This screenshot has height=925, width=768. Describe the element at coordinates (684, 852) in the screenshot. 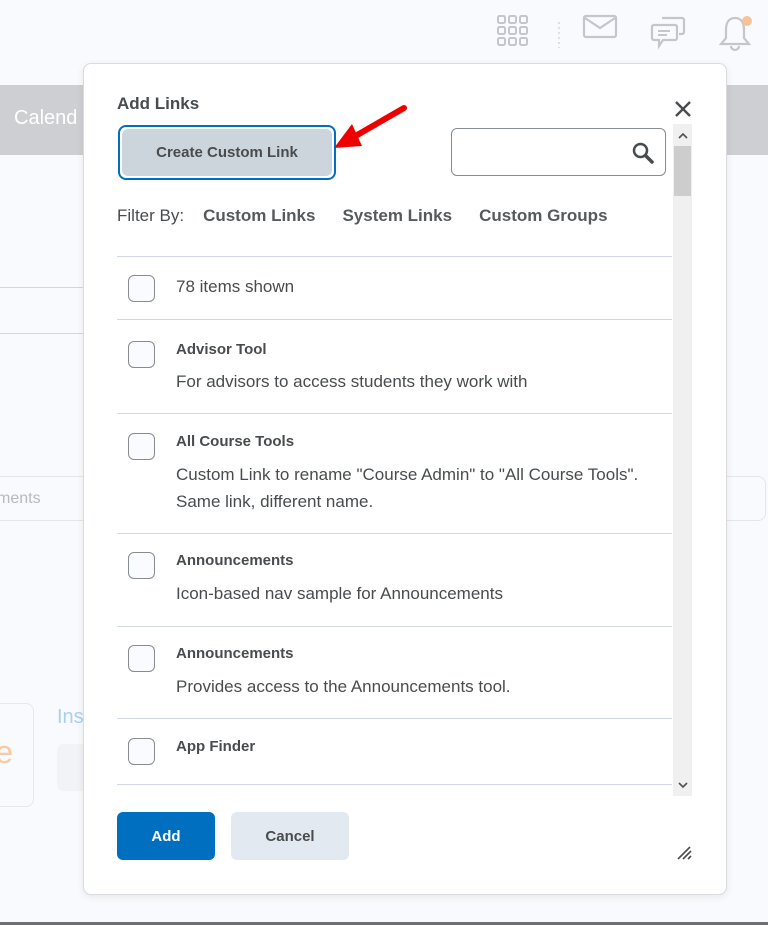

I see `resize-handle-icon` at that location.